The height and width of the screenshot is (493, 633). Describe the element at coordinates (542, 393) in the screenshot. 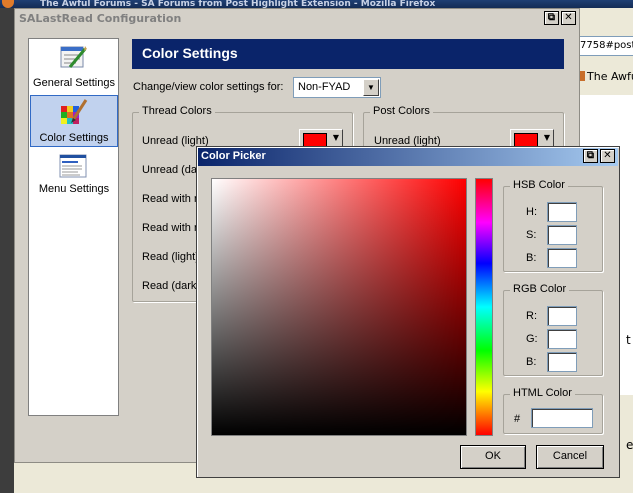

I see `html-color-title: HTML Color` at that location.